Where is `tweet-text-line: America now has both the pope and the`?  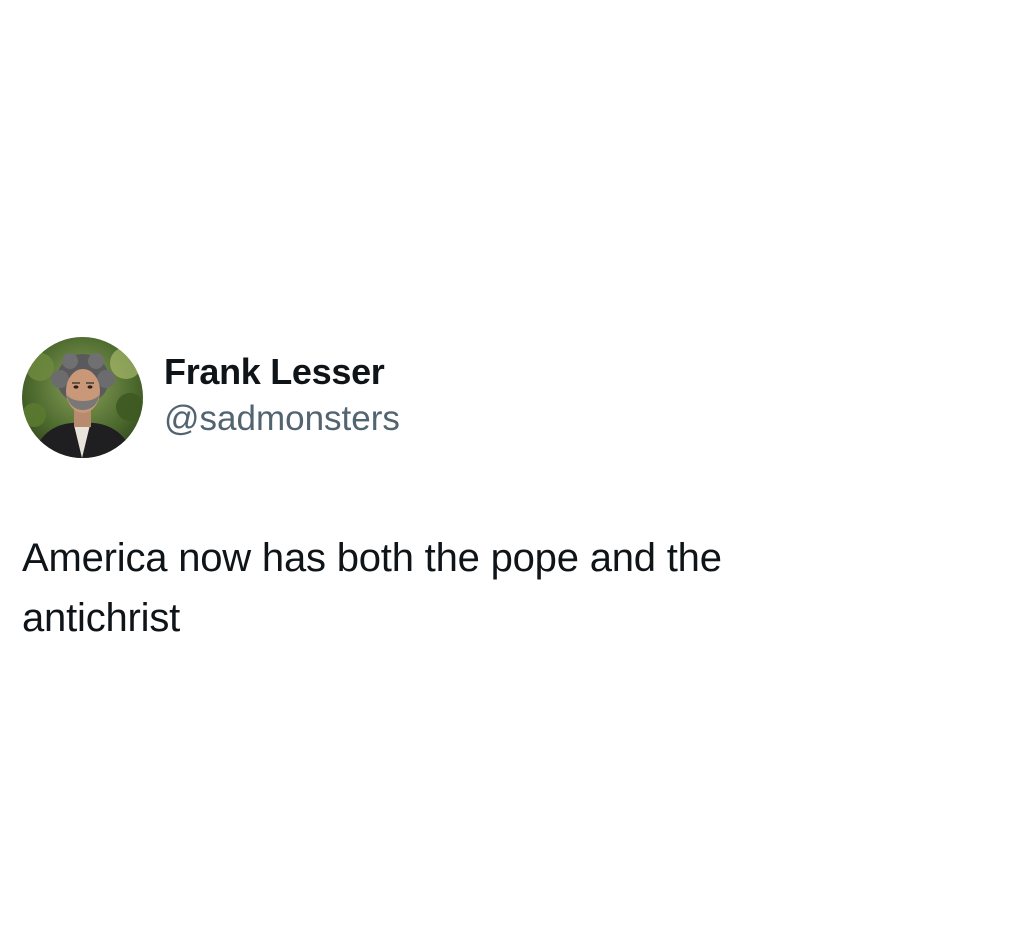 tweet-text-line: America now has both the pope and the is located at coordinates (372, 558).